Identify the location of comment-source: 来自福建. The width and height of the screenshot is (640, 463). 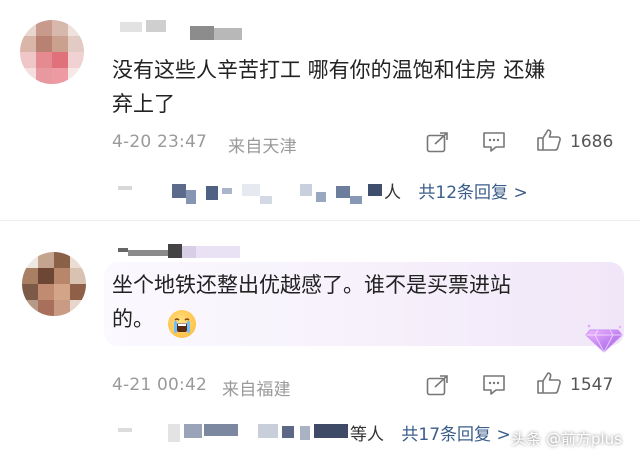
(256, 390).